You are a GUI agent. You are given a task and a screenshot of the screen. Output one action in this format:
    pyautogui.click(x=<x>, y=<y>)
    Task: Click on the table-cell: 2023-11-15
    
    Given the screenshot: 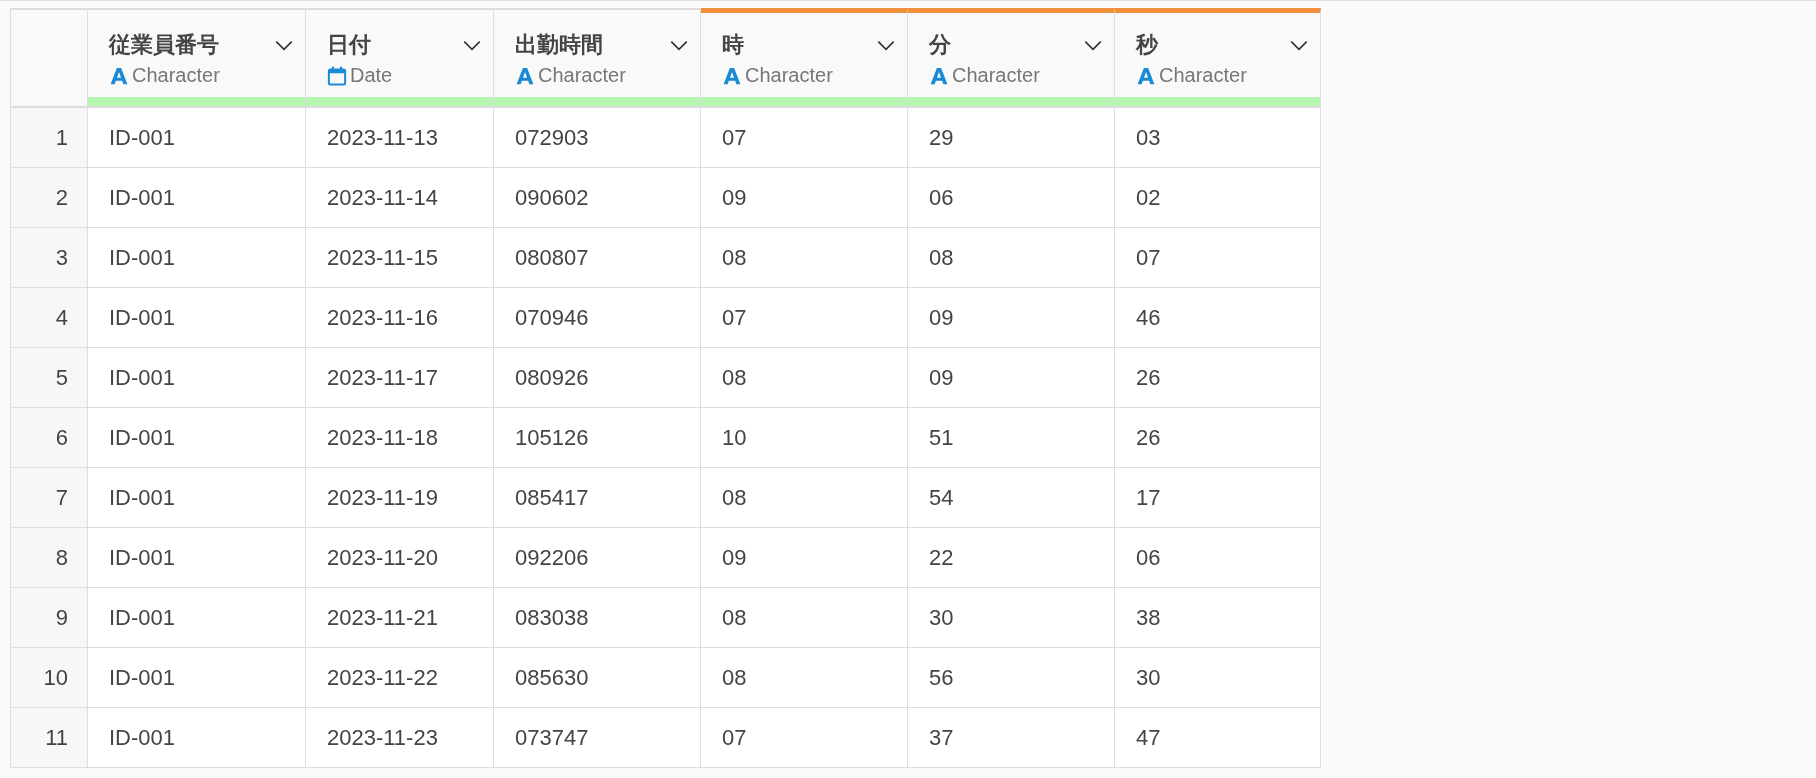 What is the action you would take?
    pyautogui.click(x=400, y=258)
    